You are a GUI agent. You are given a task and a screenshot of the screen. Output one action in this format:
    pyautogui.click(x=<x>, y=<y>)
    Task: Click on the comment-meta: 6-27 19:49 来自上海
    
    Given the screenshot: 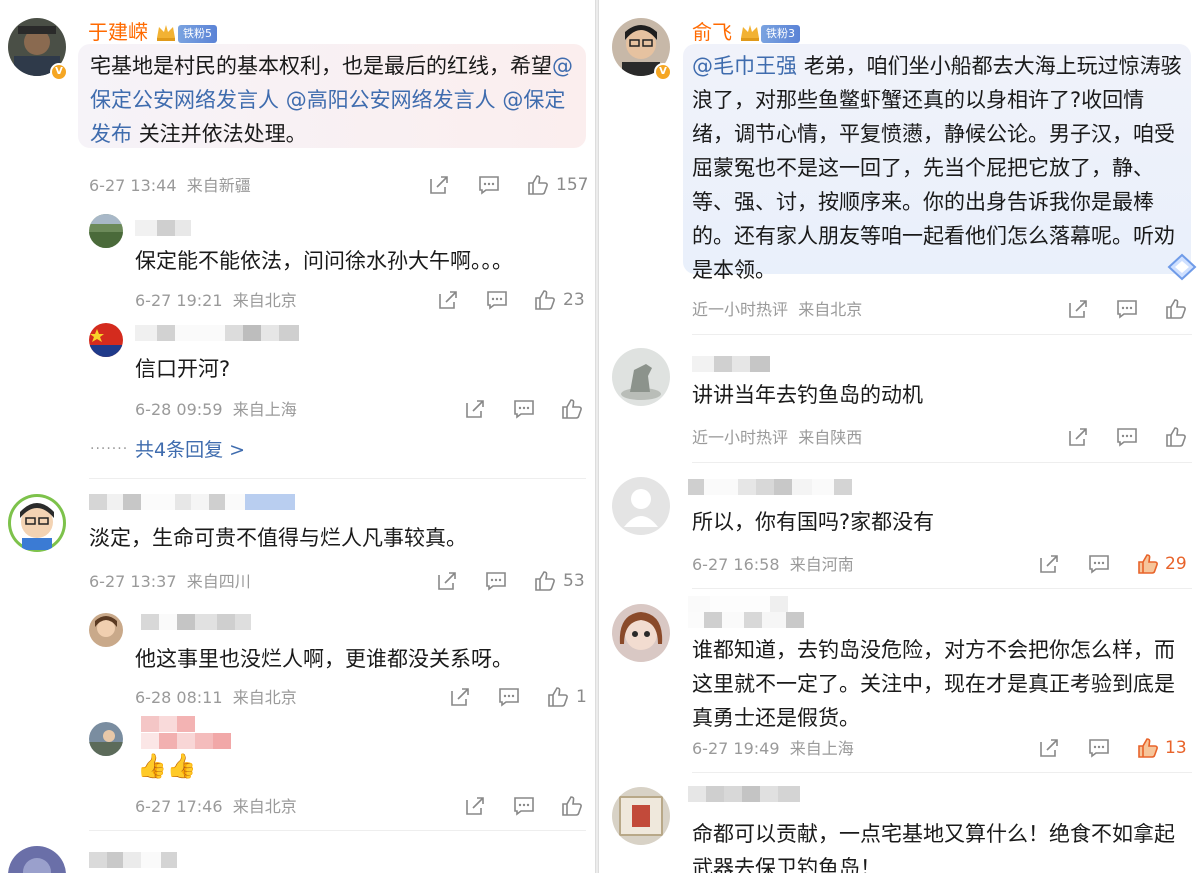 What is the action you would take?
    pyautogui.click(x=773, y=749)
    